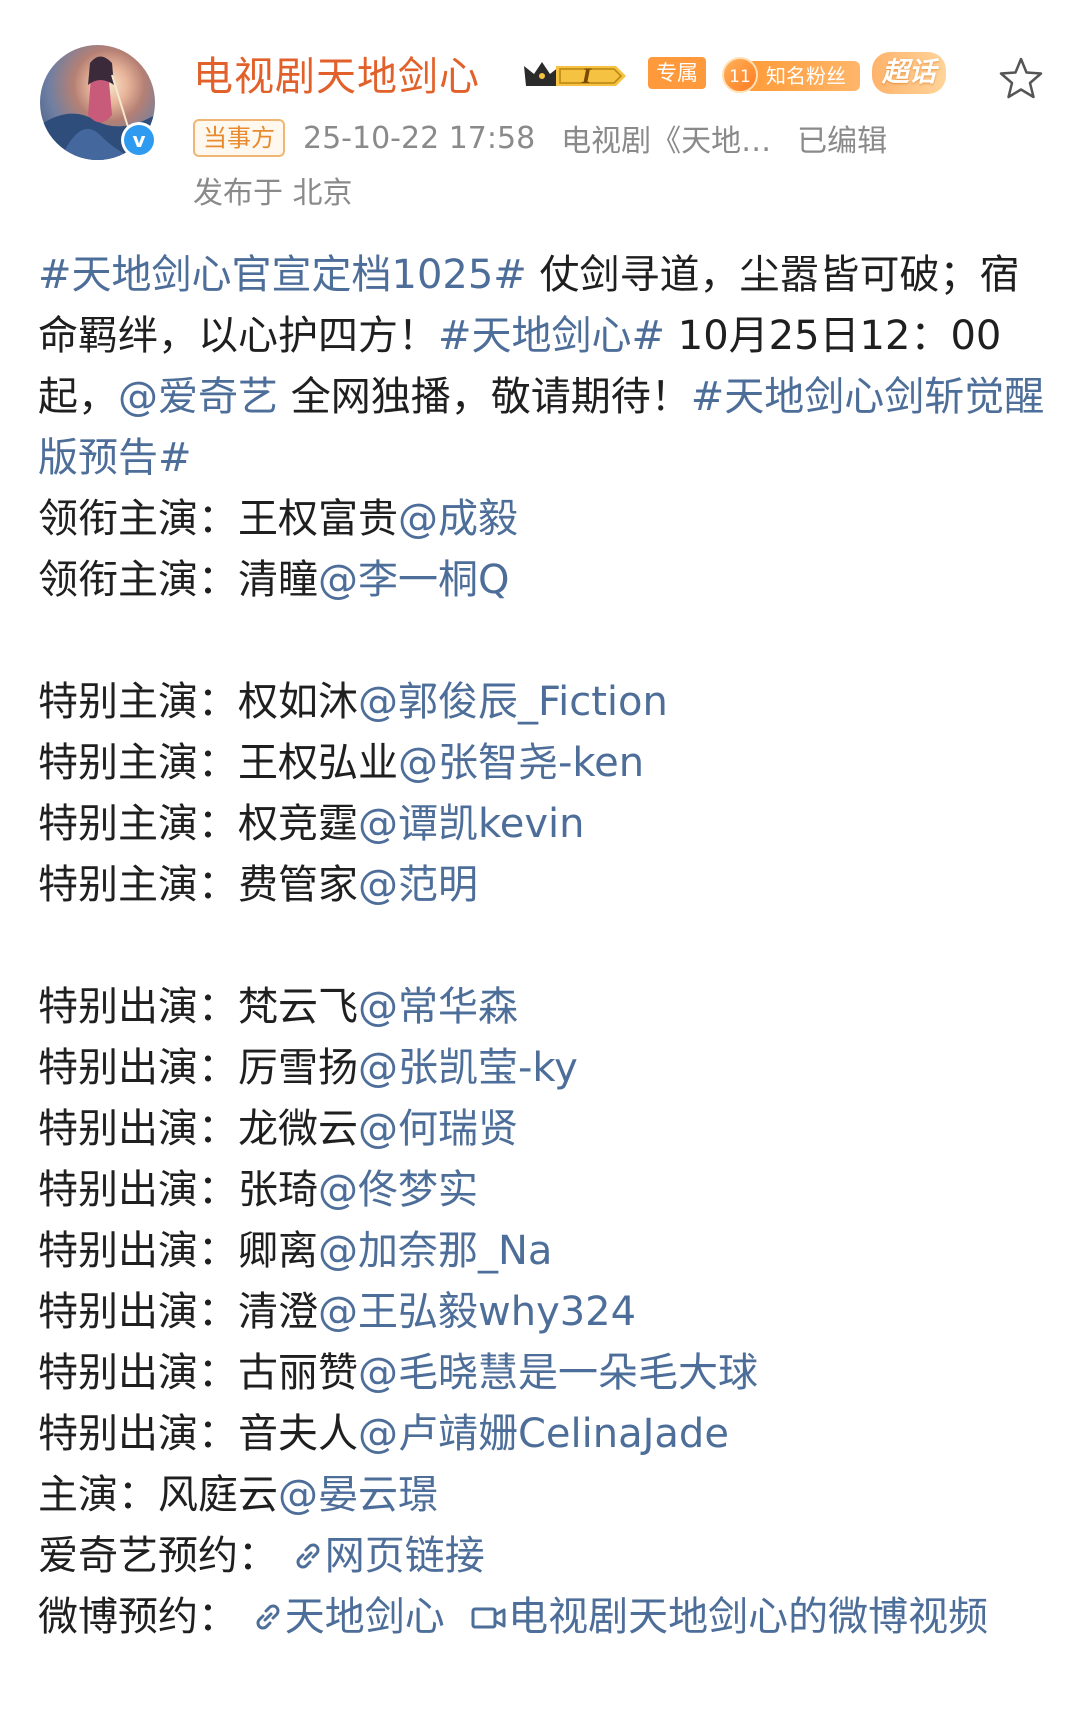 This screenshot has width=1069, height=1710. I want to click on hashtag-link: #天地剑心官宣定档1025#, so click(282, 275).